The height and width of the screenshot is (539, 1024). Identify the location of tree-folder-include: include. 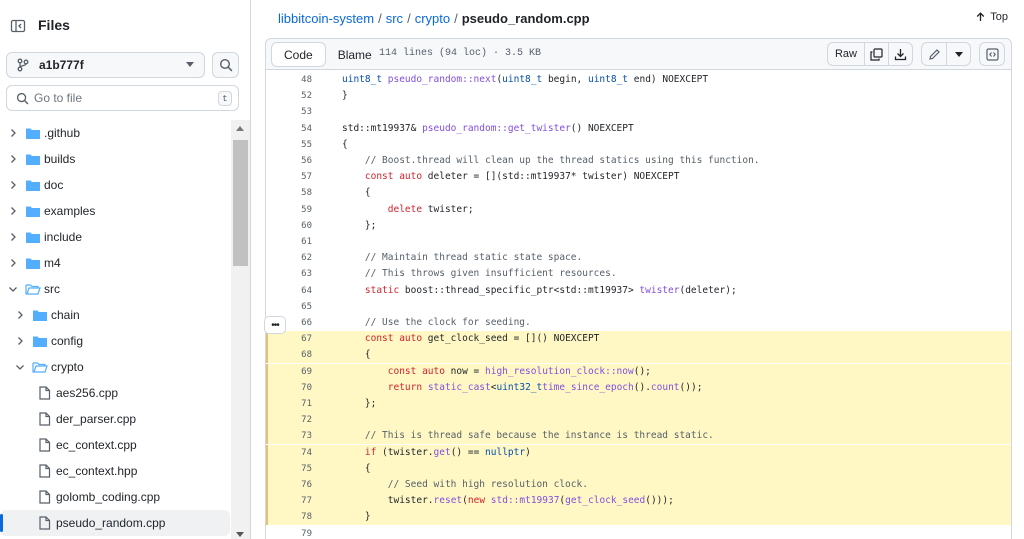
(115, 237).